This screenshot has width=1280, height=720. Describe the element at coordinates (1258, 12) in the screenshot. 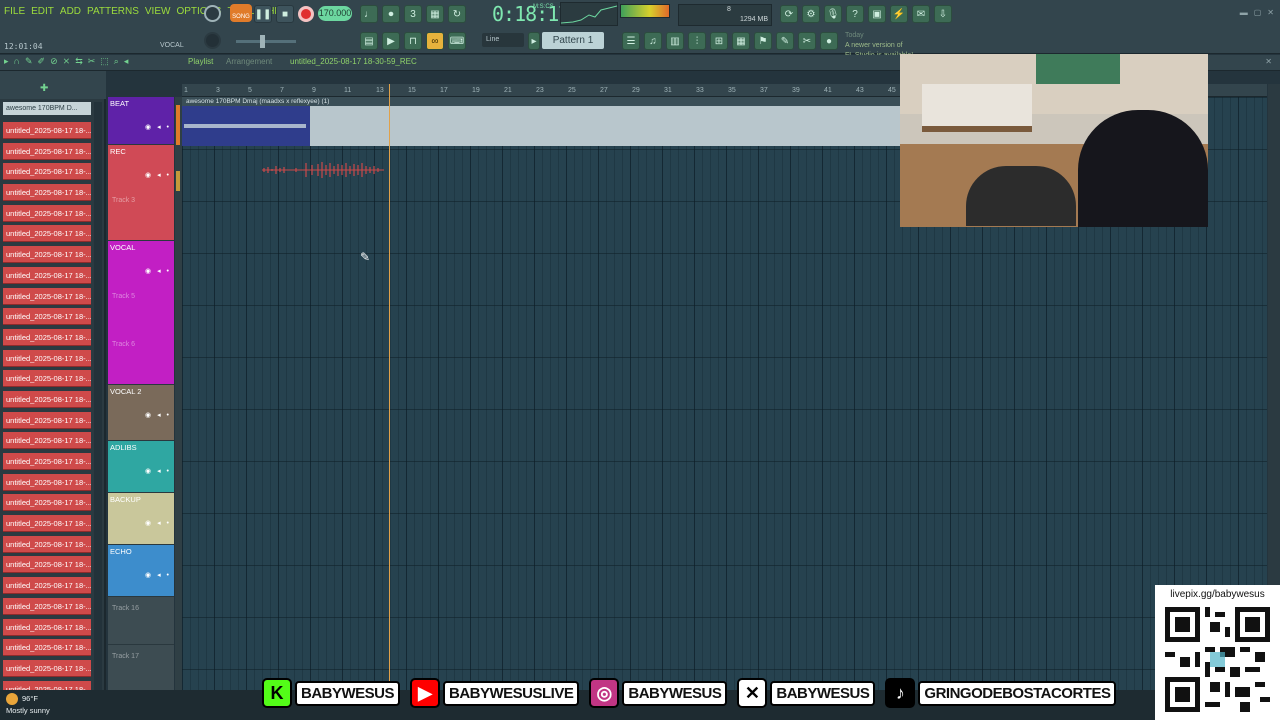

I see `maximize-icon: ▢` at that location.